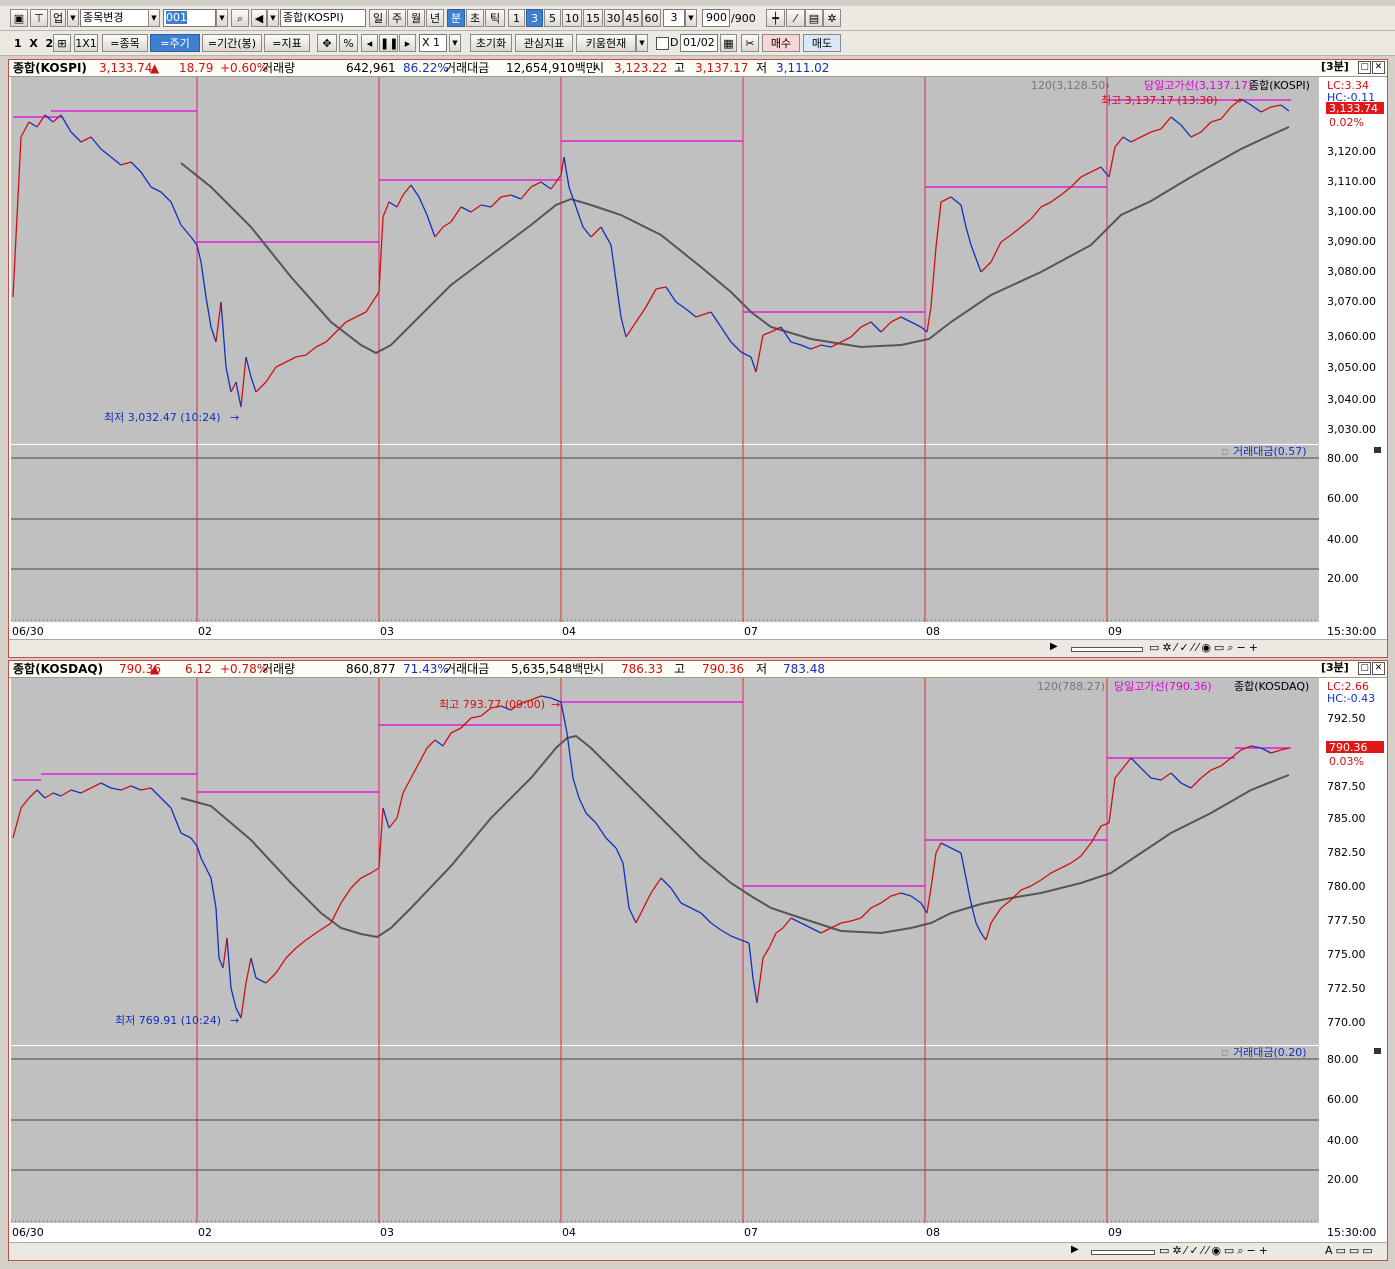 The width and height of the screenshot is (1395, 1269). Describe the element at coordinates (680, 68) in the screenshot. I see `kospi-high-label: 고` at that location.